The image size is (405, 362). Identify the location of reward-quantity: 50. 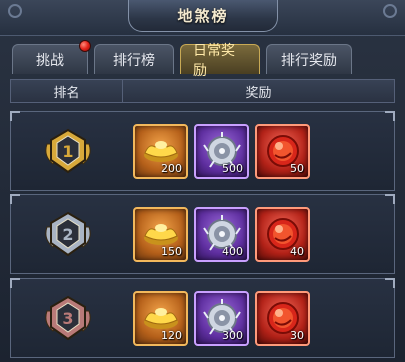
(297, 168).